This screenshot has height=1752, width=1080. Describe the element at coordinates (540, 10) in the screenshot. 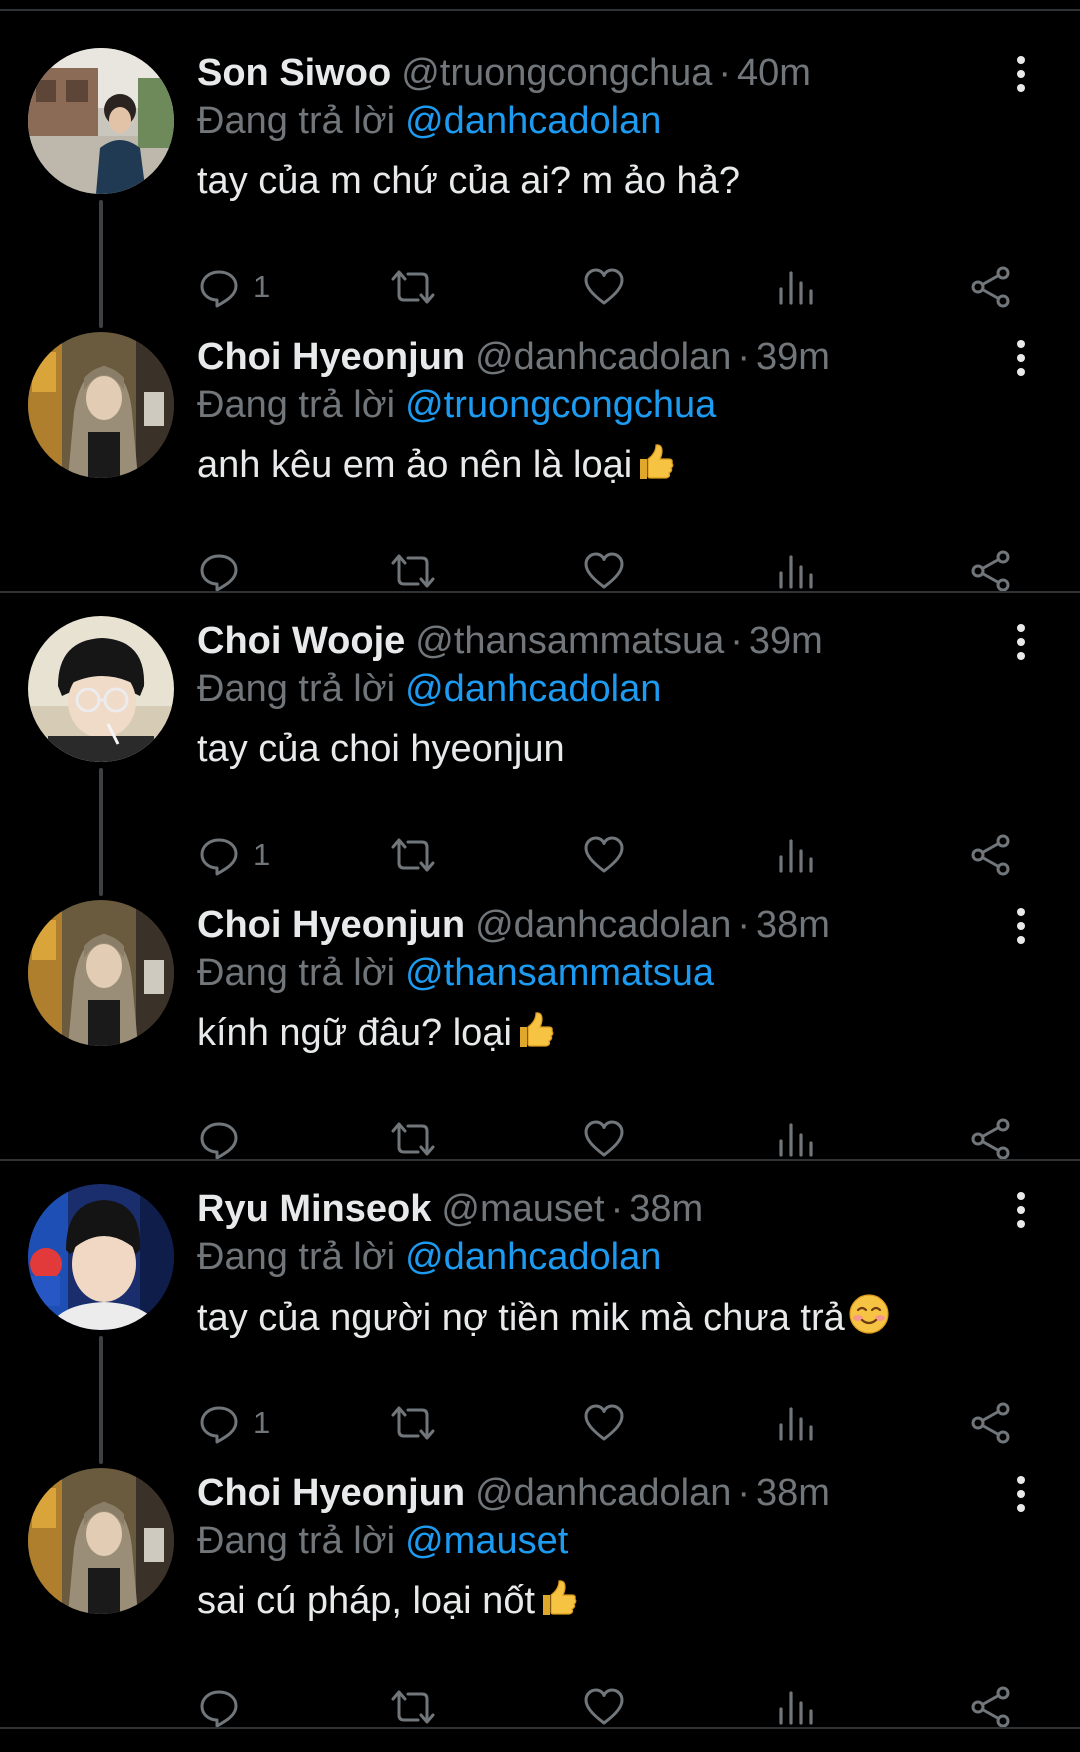

I see `top-divider` at that location.